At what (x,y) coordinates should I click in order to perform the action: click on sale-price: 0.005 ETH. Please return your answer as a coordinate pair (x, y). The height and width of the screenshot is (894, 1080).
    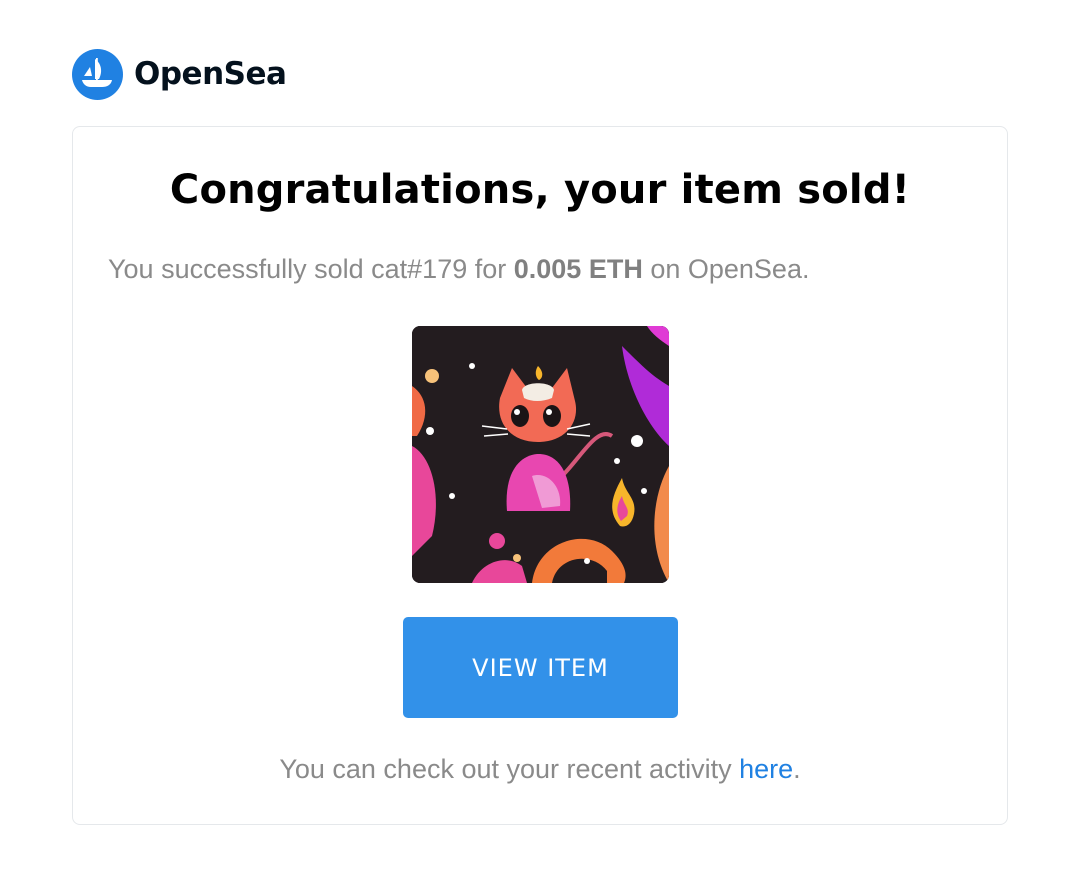
    Looking at the image, I should click on (578, 269).